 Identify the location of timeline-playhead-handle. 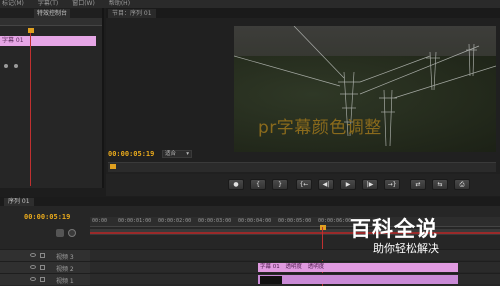
(323, 227).